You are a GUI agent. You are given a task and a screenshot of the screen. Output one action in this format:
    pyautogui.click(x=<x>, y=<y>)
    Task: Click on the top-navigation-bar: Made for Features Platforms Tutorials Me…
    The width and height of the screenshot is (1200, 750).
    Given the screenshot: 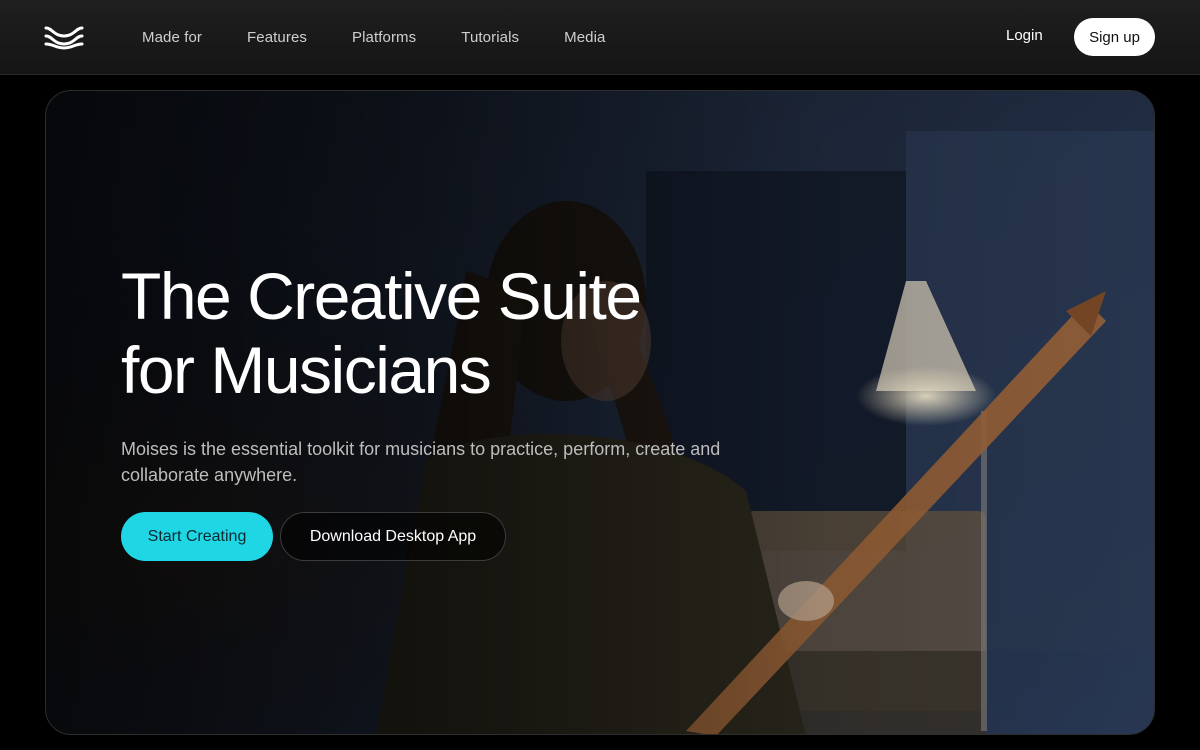 What is the action you would take?
    pyautogui.click(x=600, y=37)
    